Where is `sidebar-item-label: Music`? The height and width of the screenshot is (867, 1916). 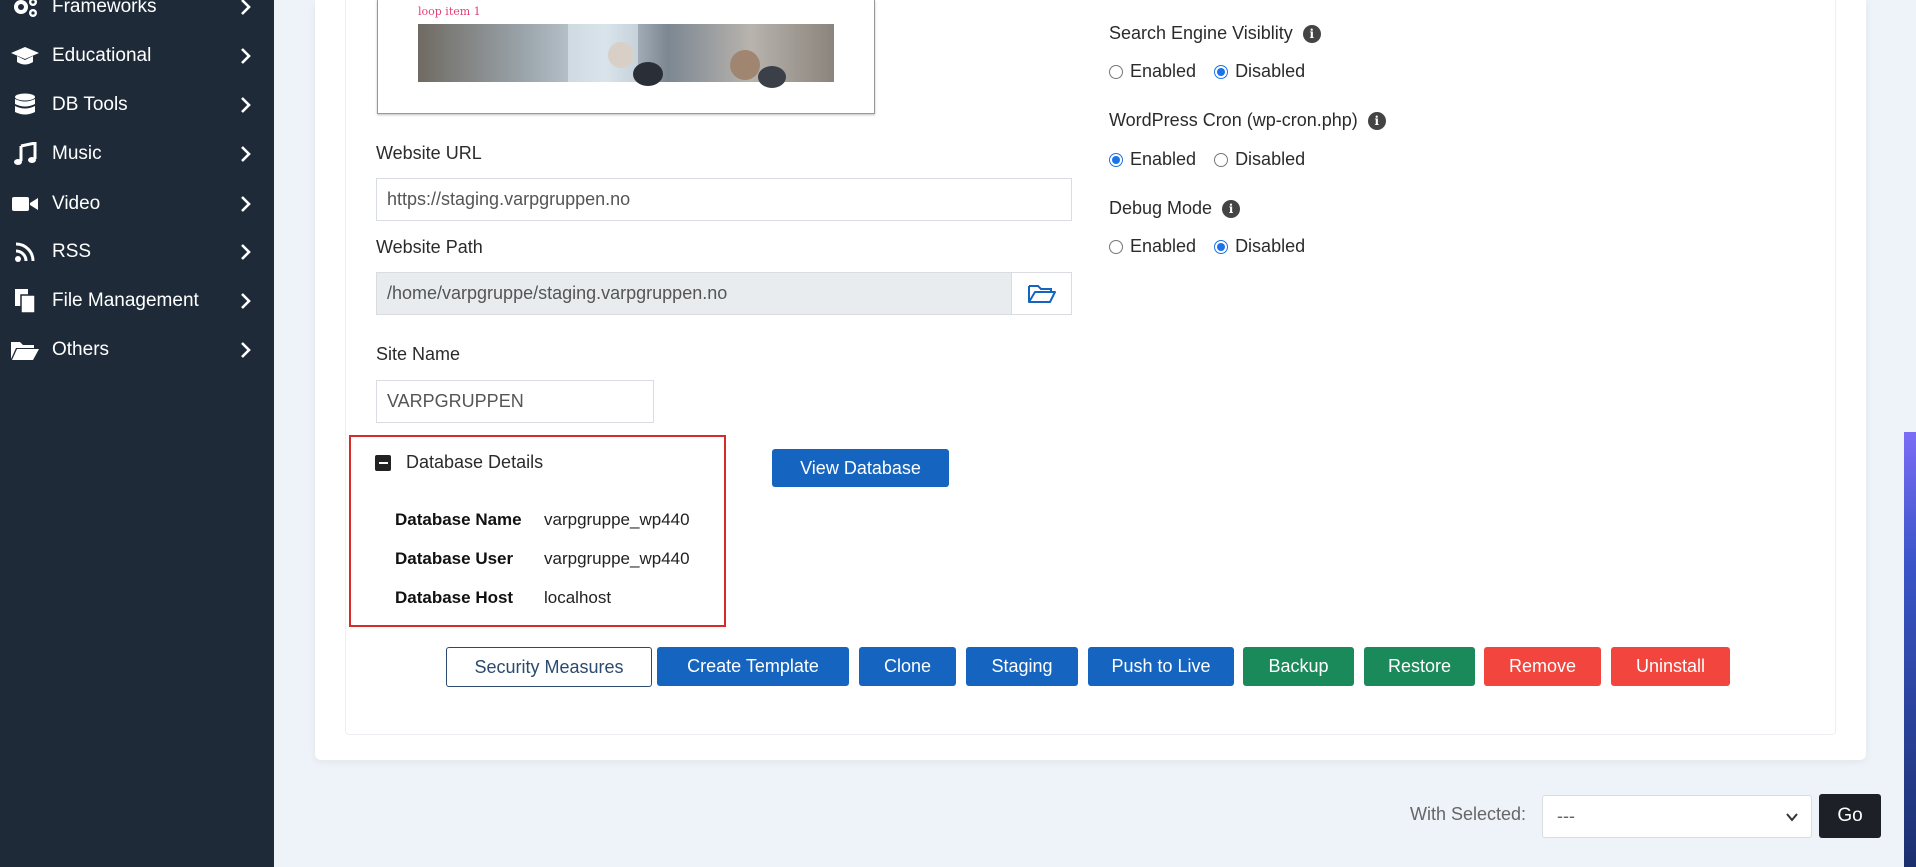
sidebar-item-label: Music is located at coordinates (77, 153).